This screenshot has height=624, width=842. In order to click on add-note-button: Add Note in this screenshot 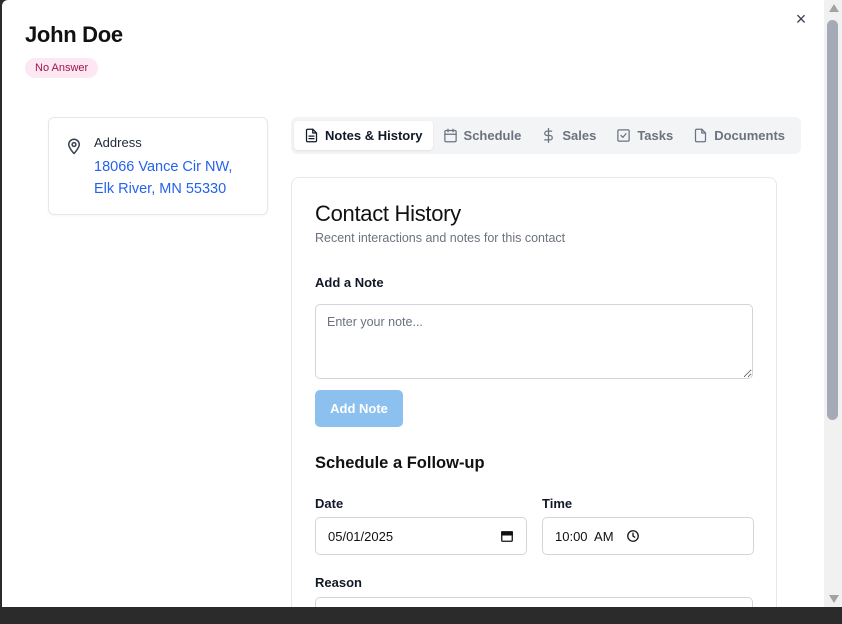, I will do `click(359, 408)`.